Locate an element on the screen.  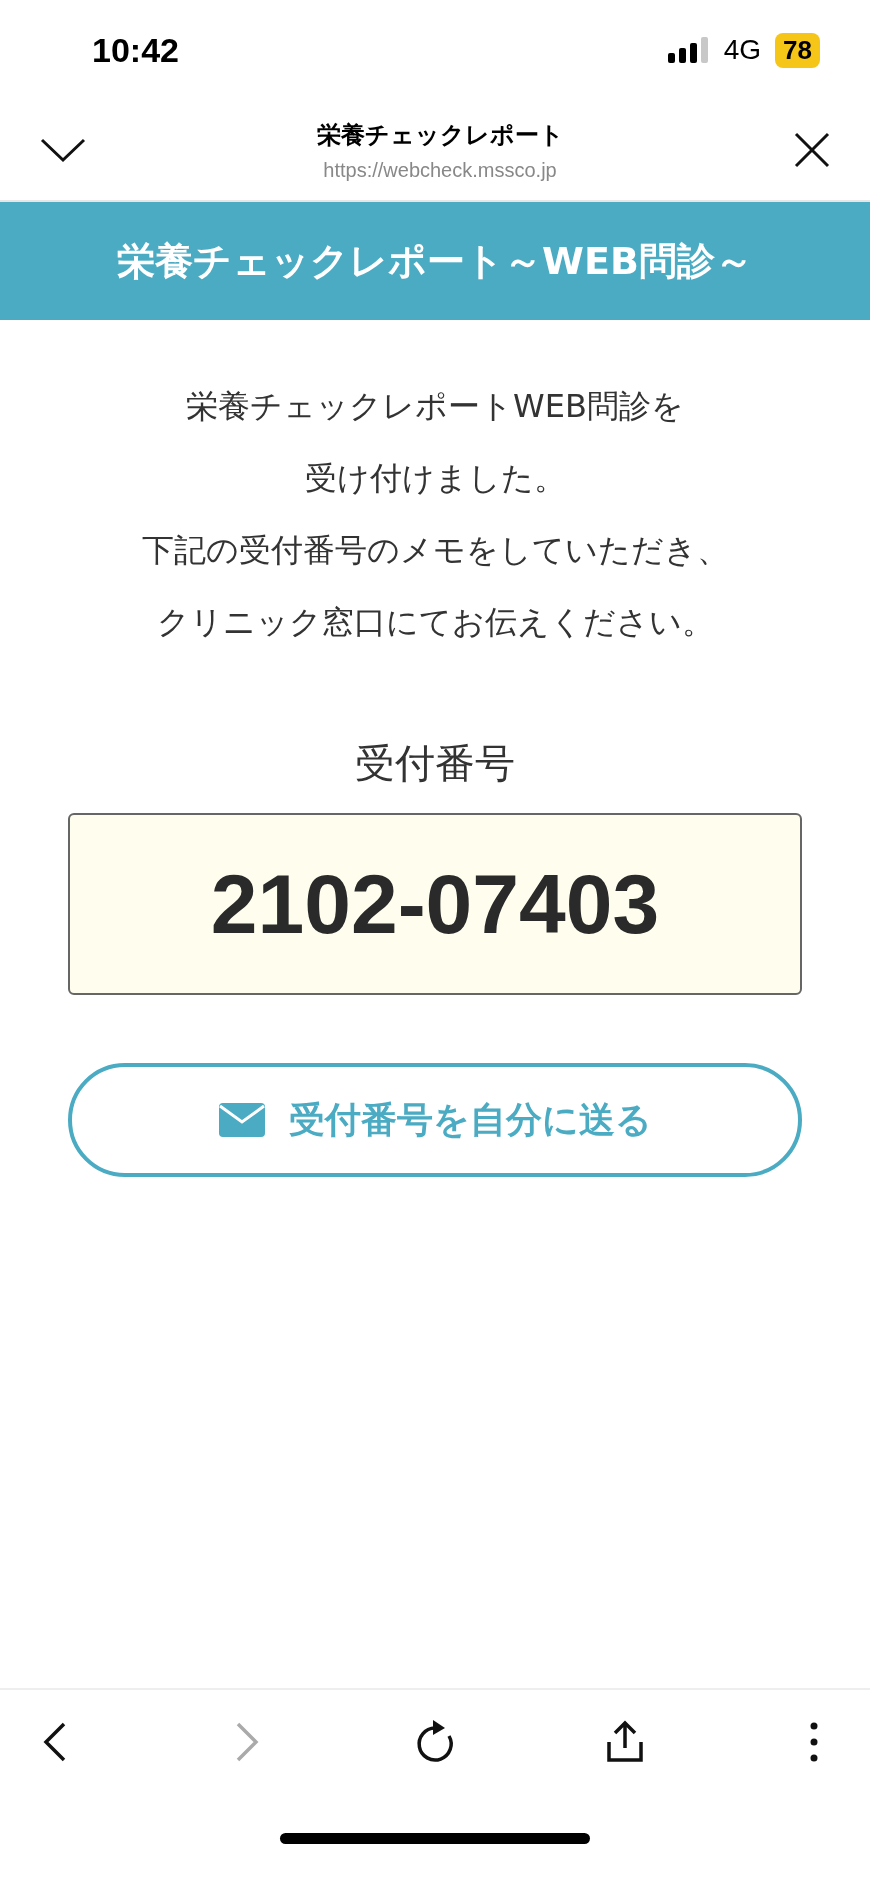
network-label: 4G is located at coordinates (742, 50).